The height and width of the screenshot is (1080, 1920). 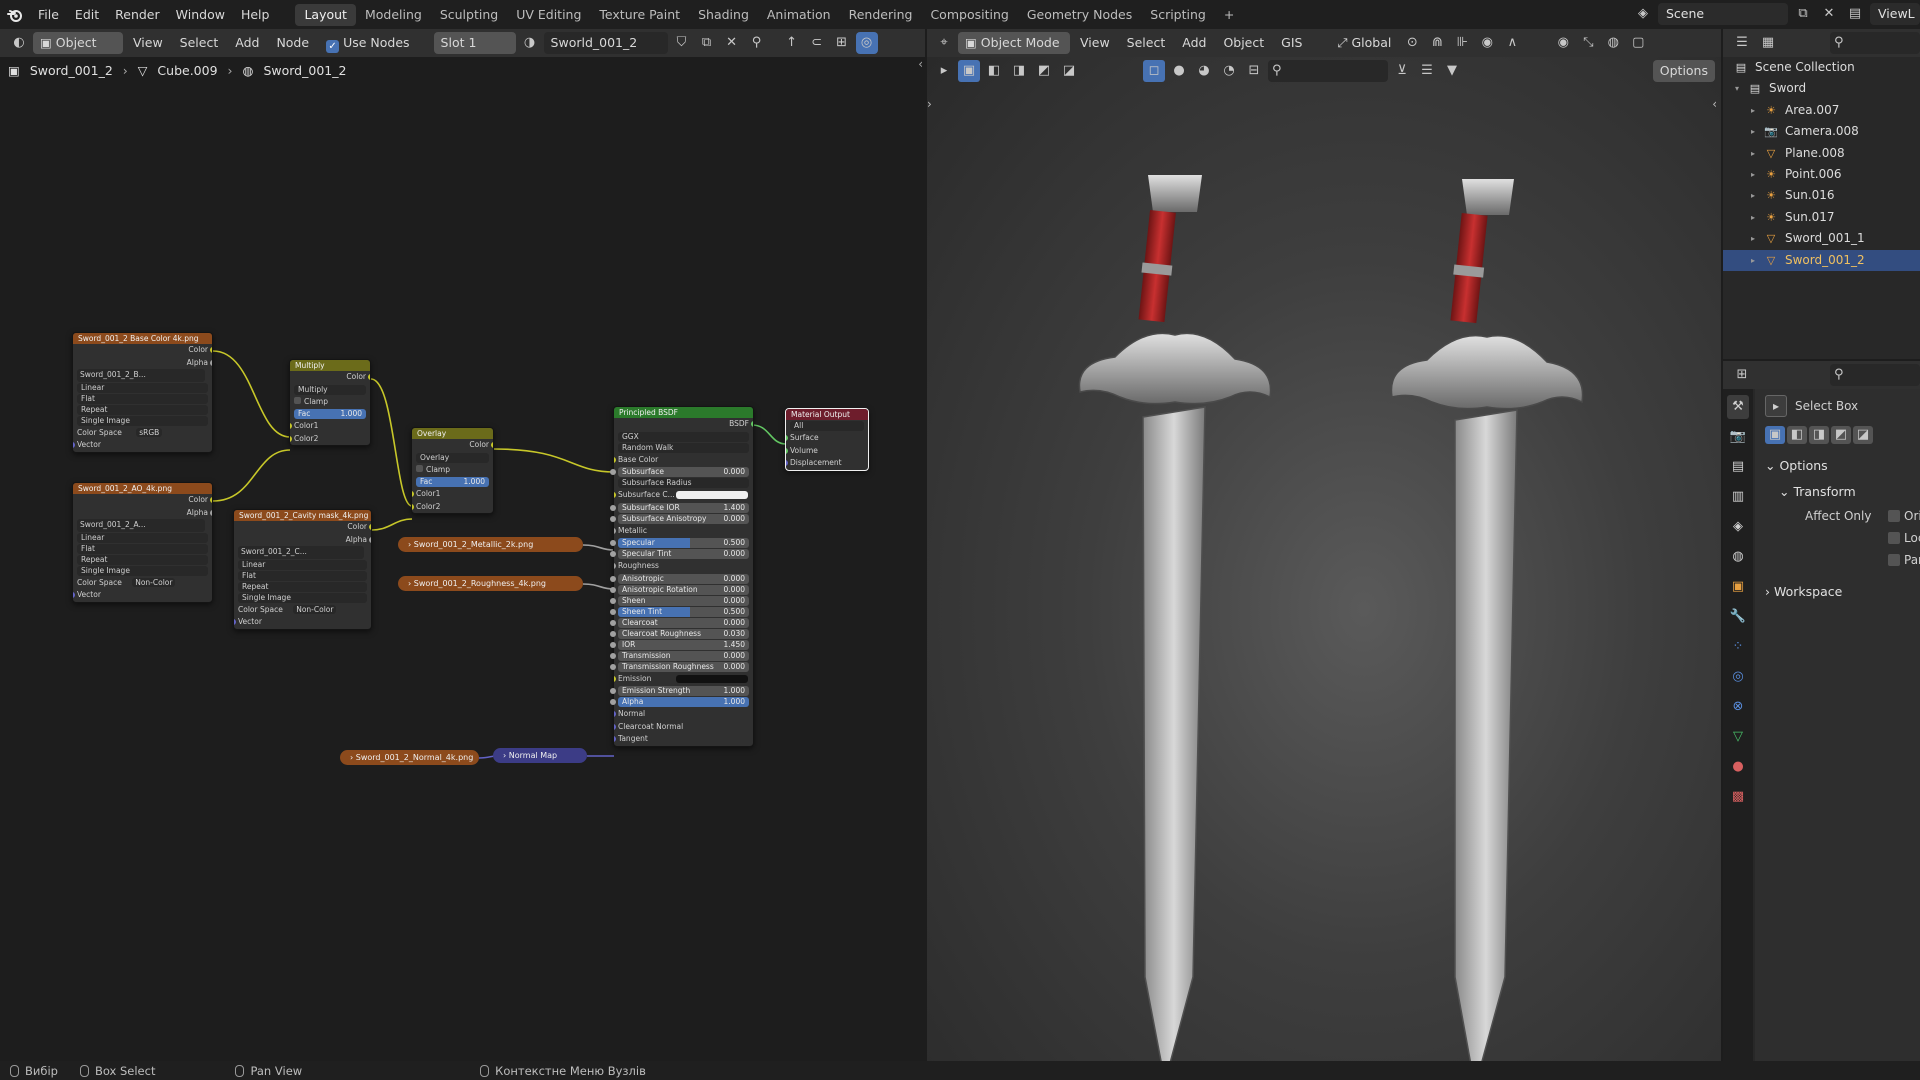 I want to click on collapse-toolbar-chevron-icon: ›, so click(x=929, y=104).